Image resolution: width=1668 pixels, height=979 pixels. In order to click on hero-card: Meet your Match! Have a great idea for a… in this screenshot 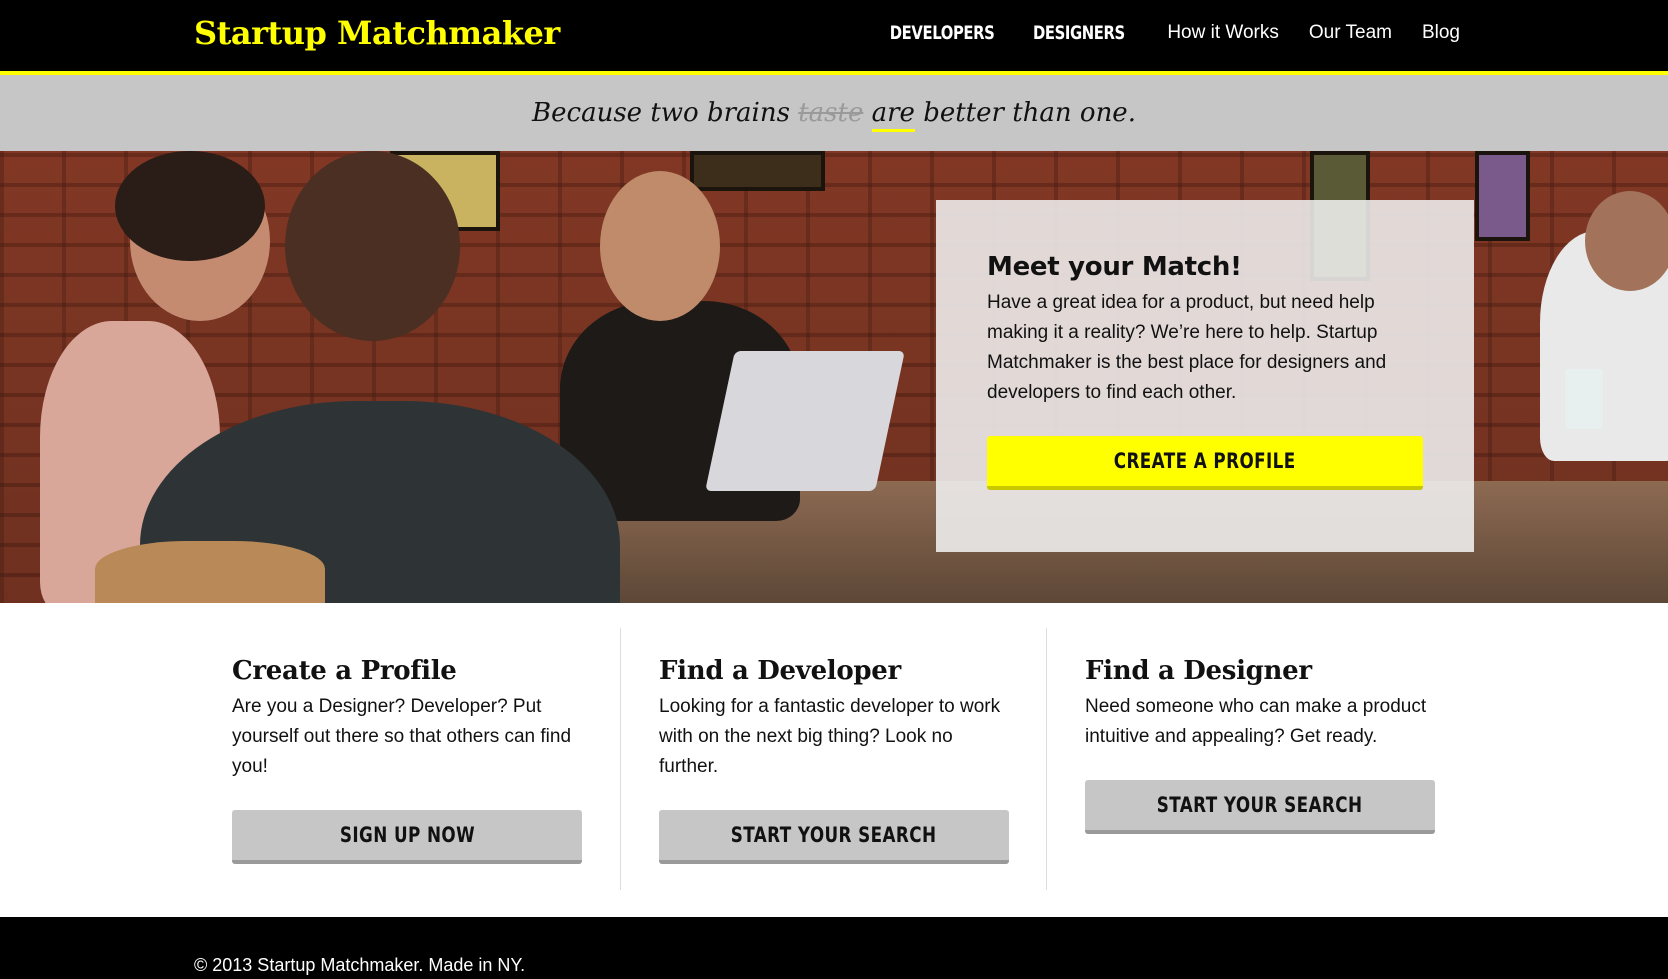, I will do `click(1205, 376)`.